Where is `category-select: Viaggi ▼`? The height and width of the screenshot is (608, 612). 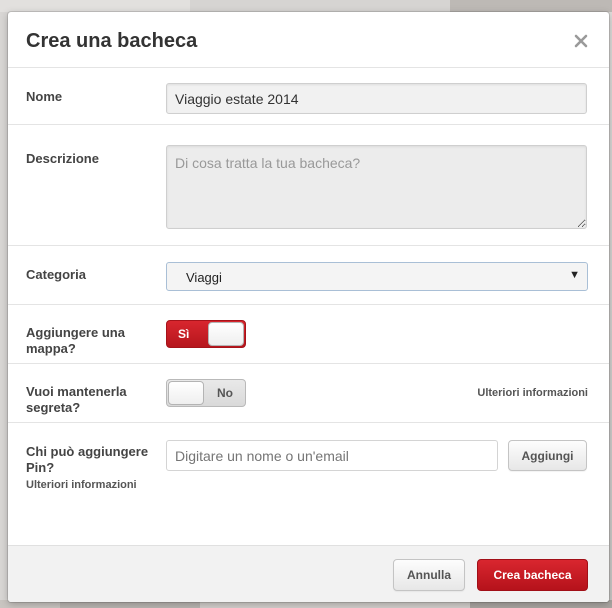
category-select: Viaggi ▼ is located at coordinates (377, 276).